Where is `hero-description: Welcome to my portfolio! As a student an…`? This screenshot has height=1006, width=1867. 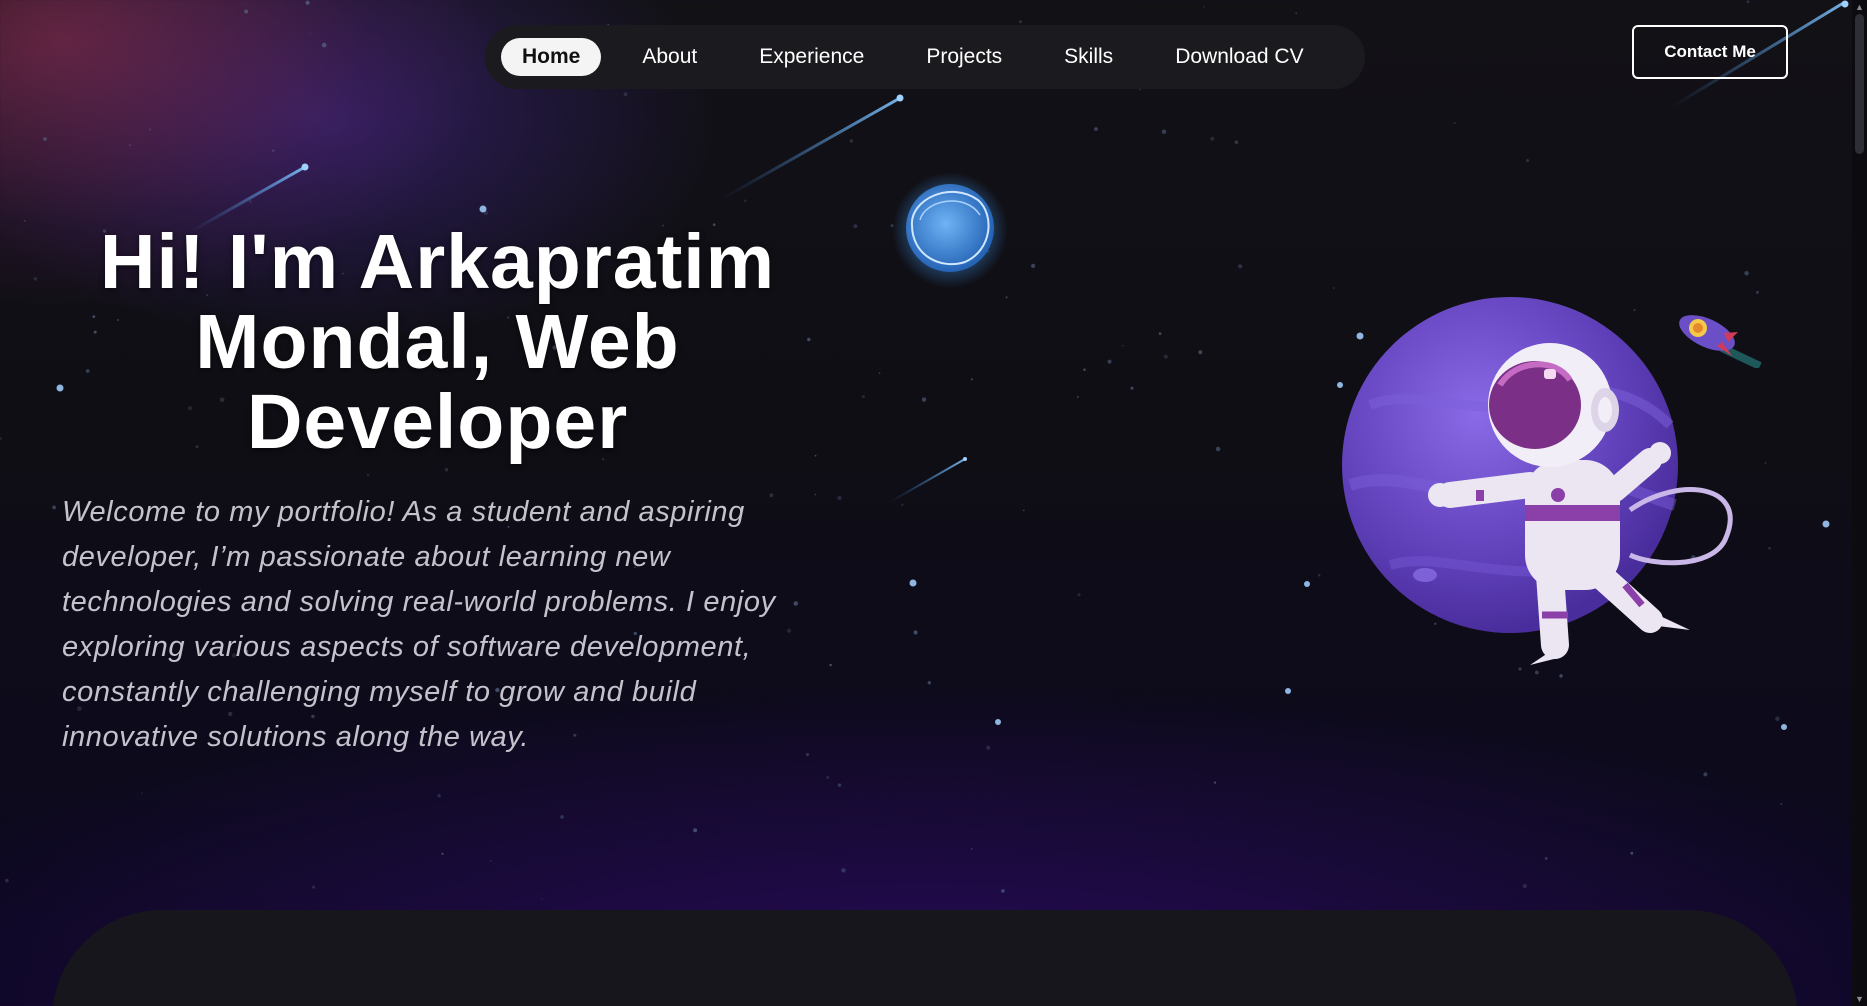
hero-description: Welcome to my portfolio! As a student an… is located at coordinates (419, 624).